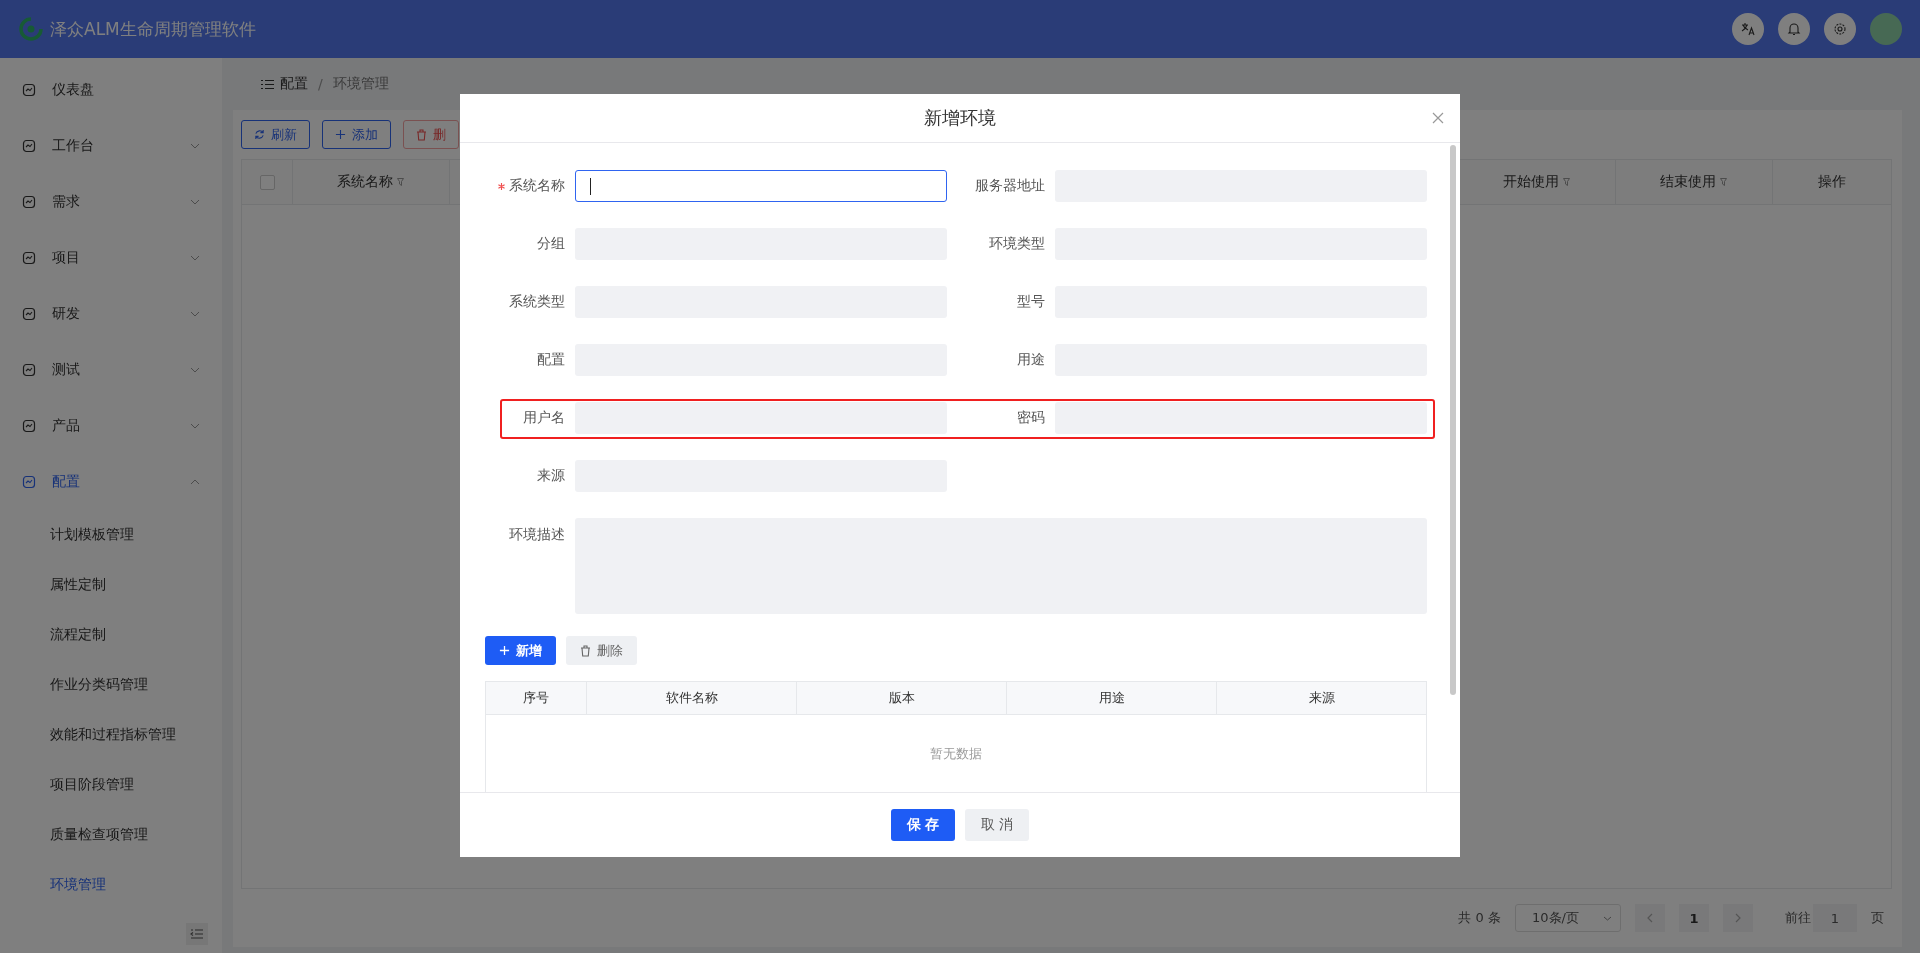 This screenshot has height=953, width=1920. What do you see at coordinates (431, 134) in the screenshot?
I see `delete-button: 删` at bounding box center [431, 134].